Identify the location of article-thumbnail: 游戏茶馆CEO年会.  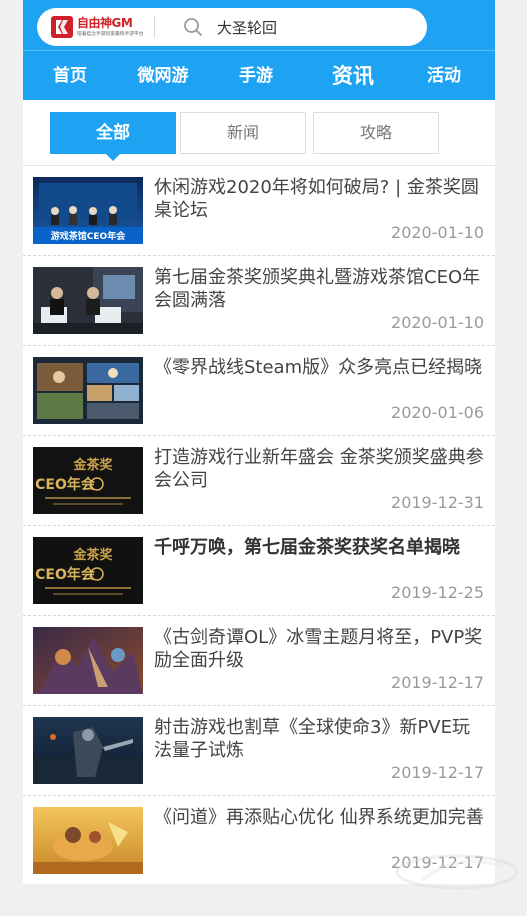
(88, 210).